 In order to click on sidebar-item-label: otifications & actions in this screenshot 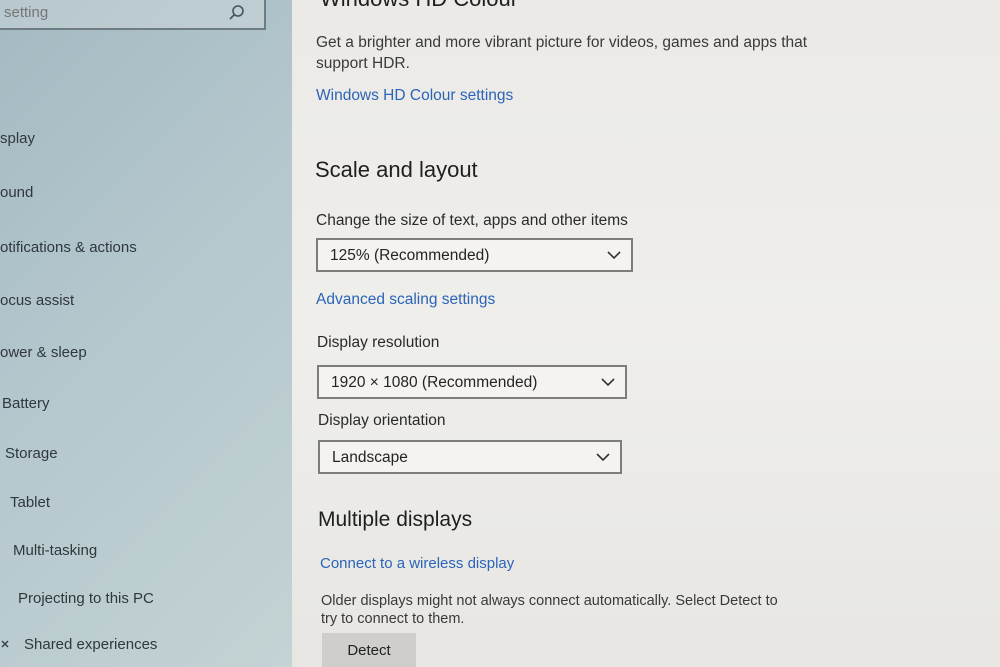, I will do `click(68, 247)`.